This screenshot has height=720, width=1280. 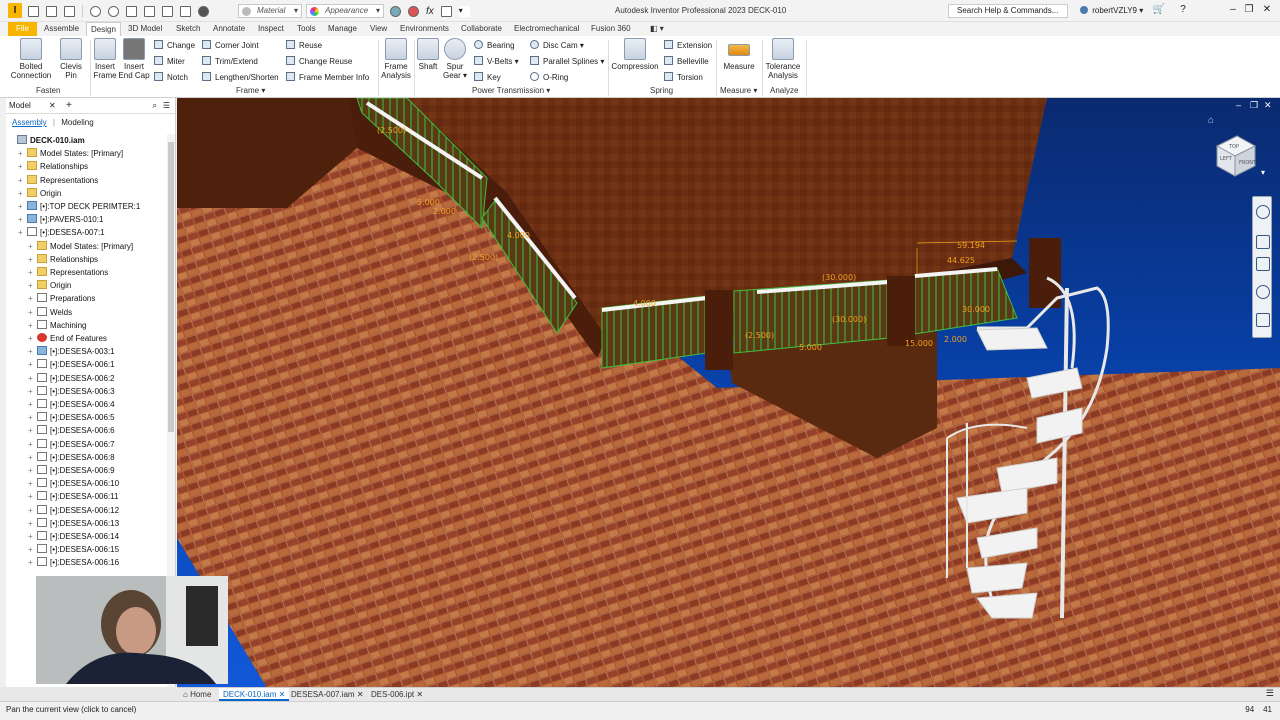 What do you see at coordinates (1235, 154) in the screenshot?
I see `viewcube: TOP FRONT LEFT` at bounding box center [1235, 154].